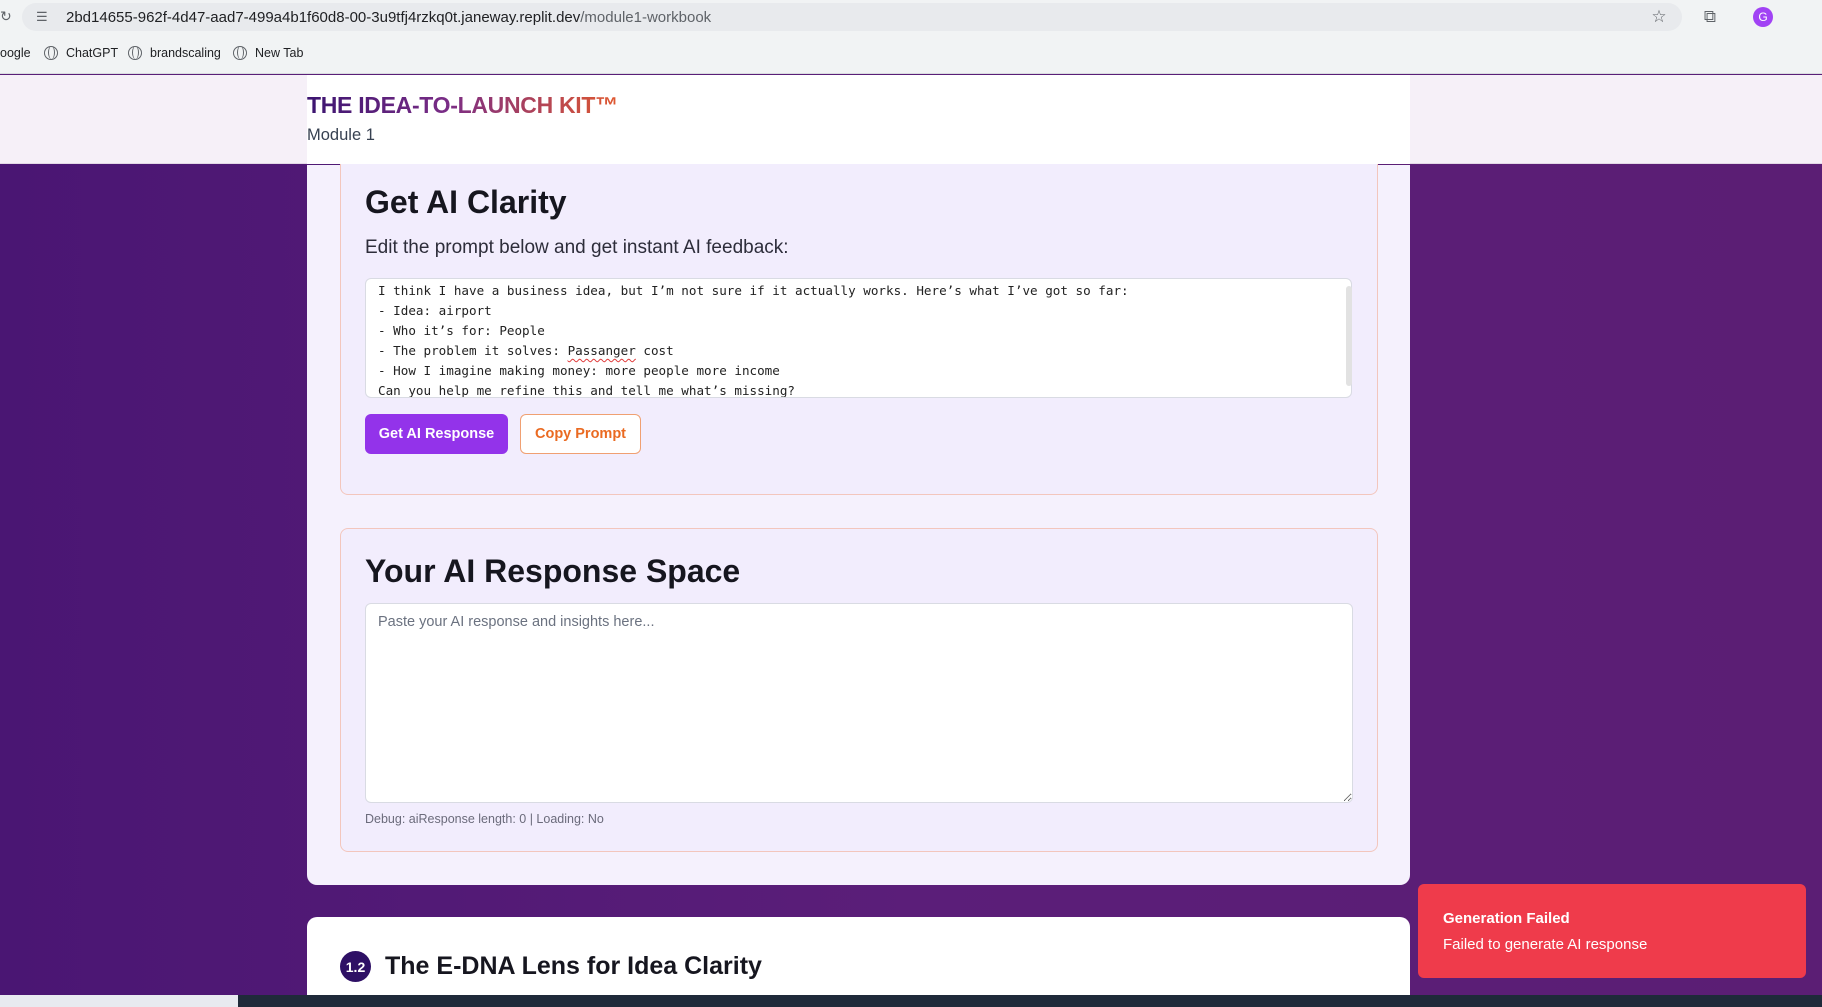  Describe the element at coordinates (859, 703) in the screenshot. I see `ai-response-textarea` at that location.